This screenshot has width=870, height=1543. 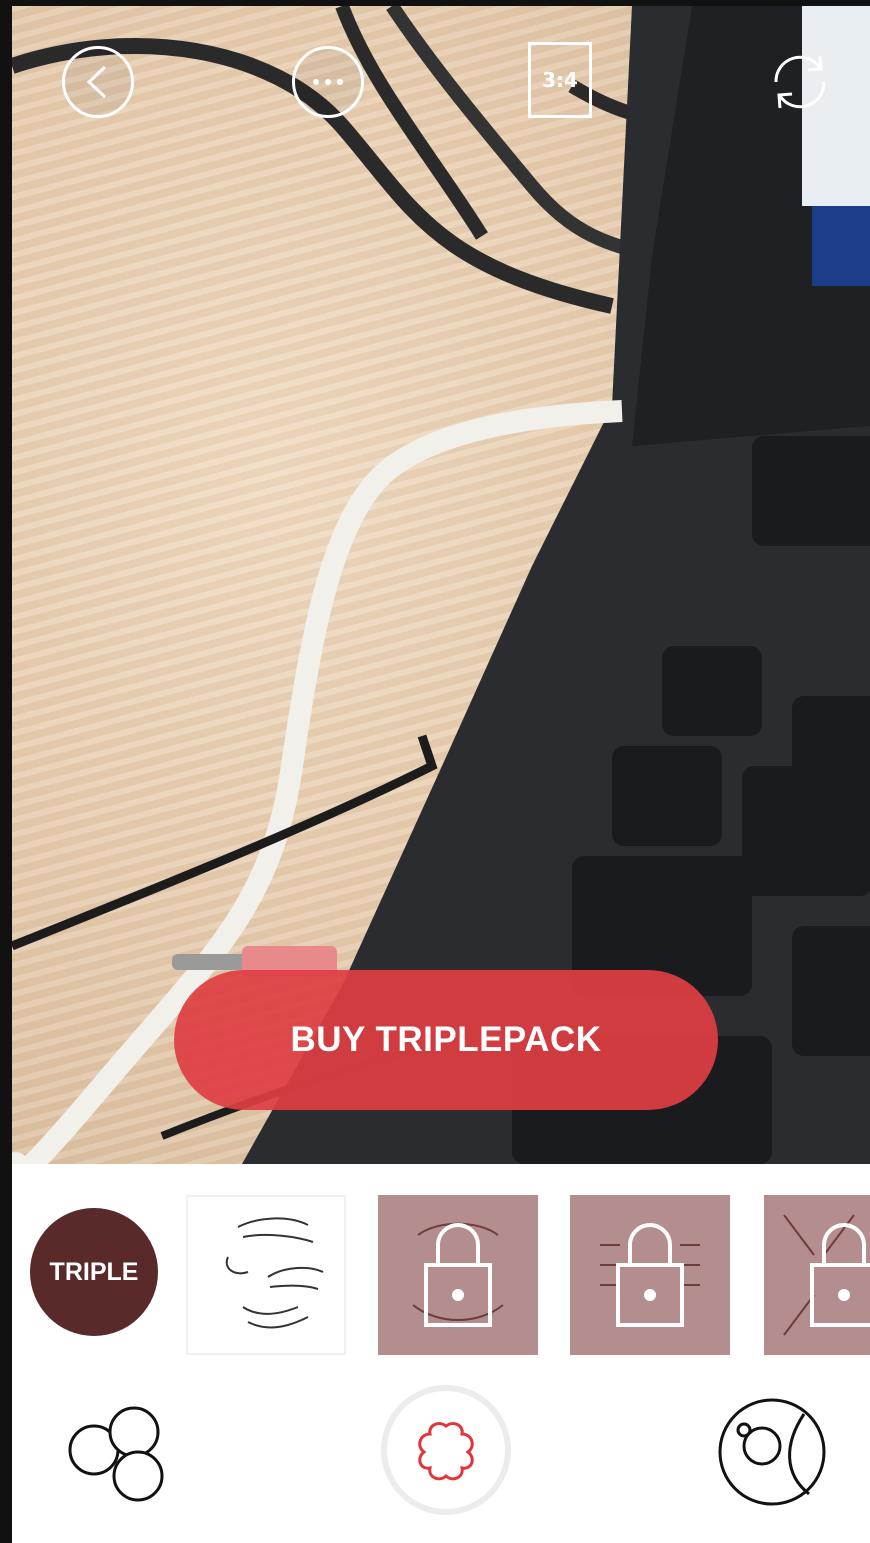 I want to click on lens-button, so click(x=772, y=1452).